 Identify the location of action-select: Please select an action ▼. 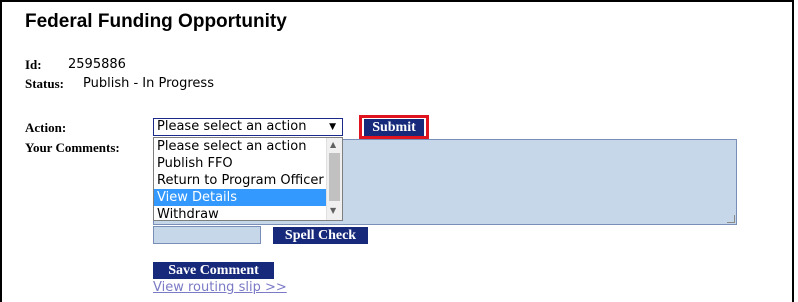
(248, 127).